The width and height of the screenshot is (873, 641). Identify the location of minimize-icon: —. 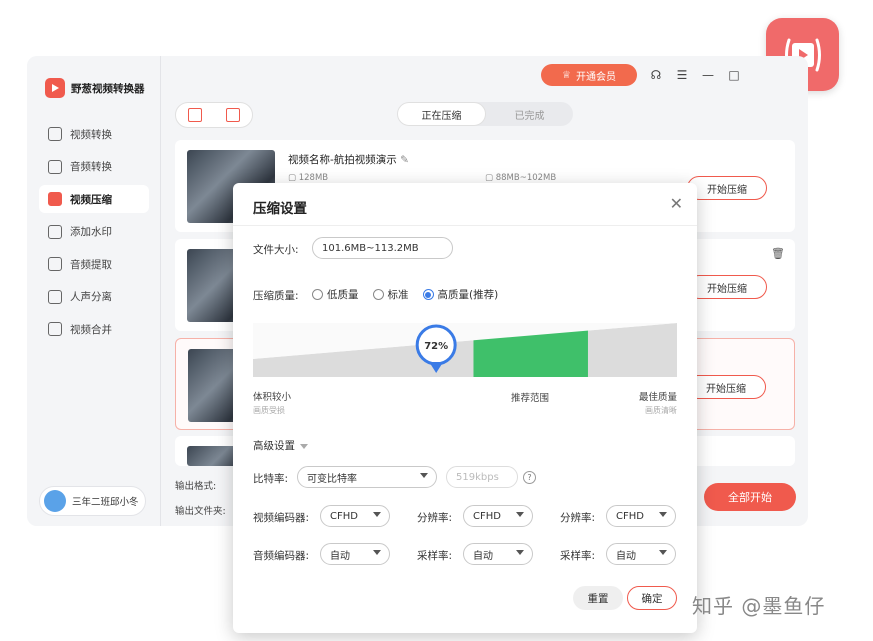
(708, 75).